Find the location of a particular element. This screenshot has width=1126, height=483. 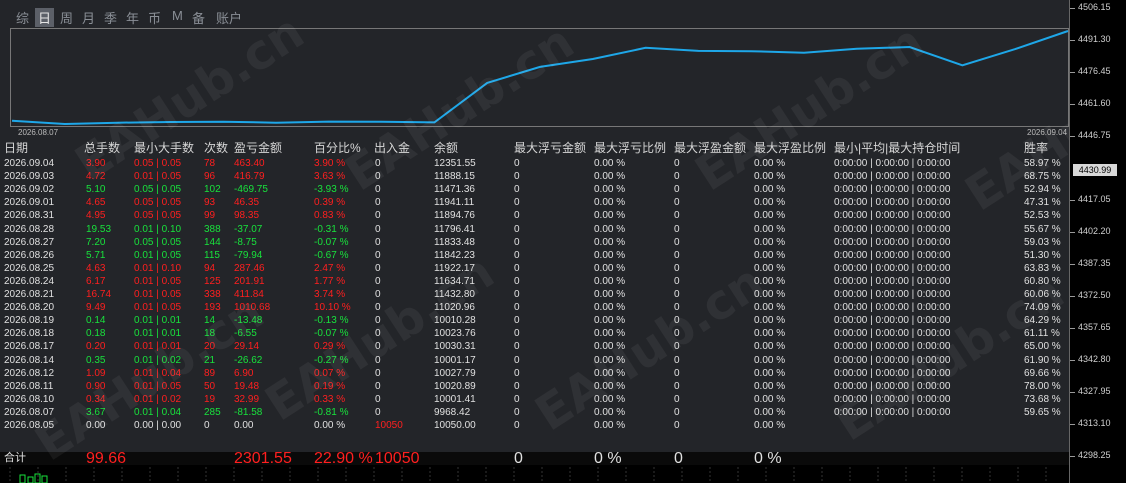

cell-balance: 11842.23 is located at coordinates (454, 255).